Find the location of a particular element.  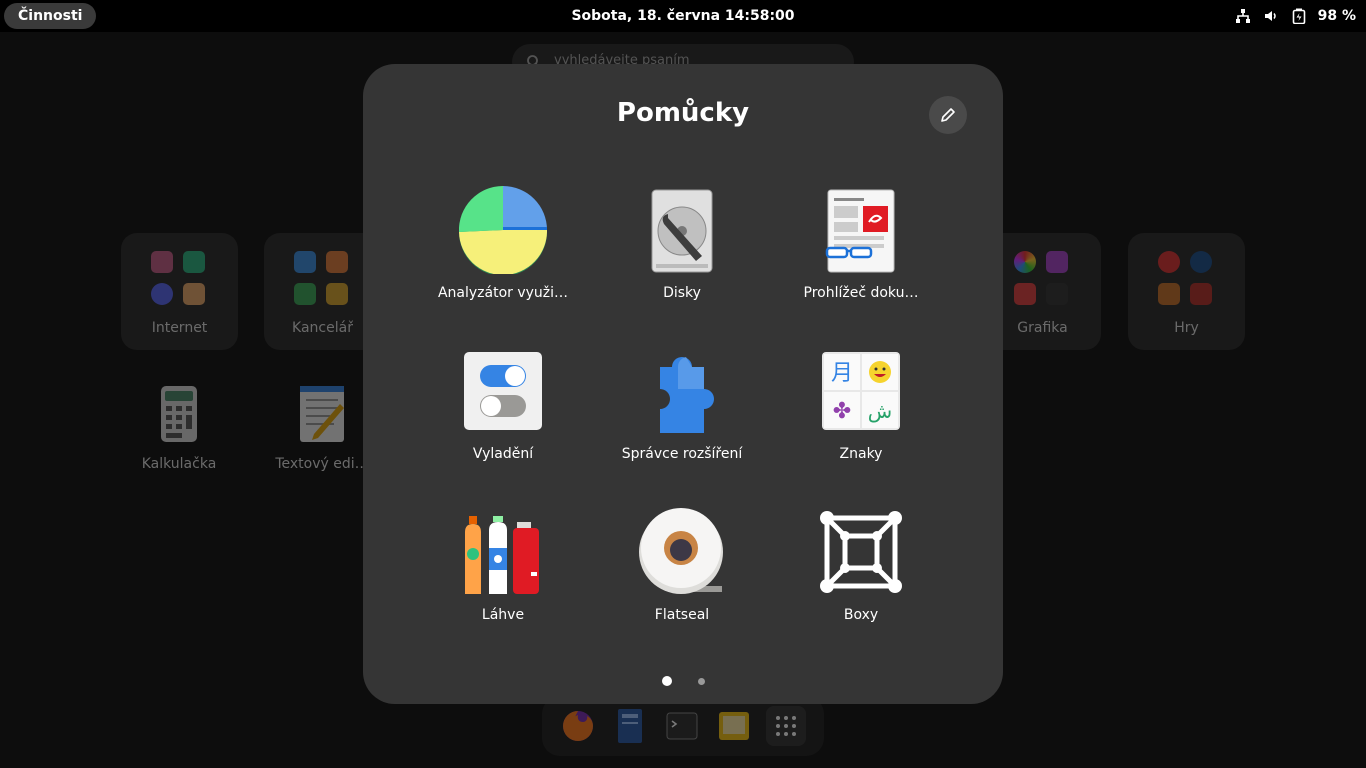

app-label: Boxy is located at coordinates (861, 615).